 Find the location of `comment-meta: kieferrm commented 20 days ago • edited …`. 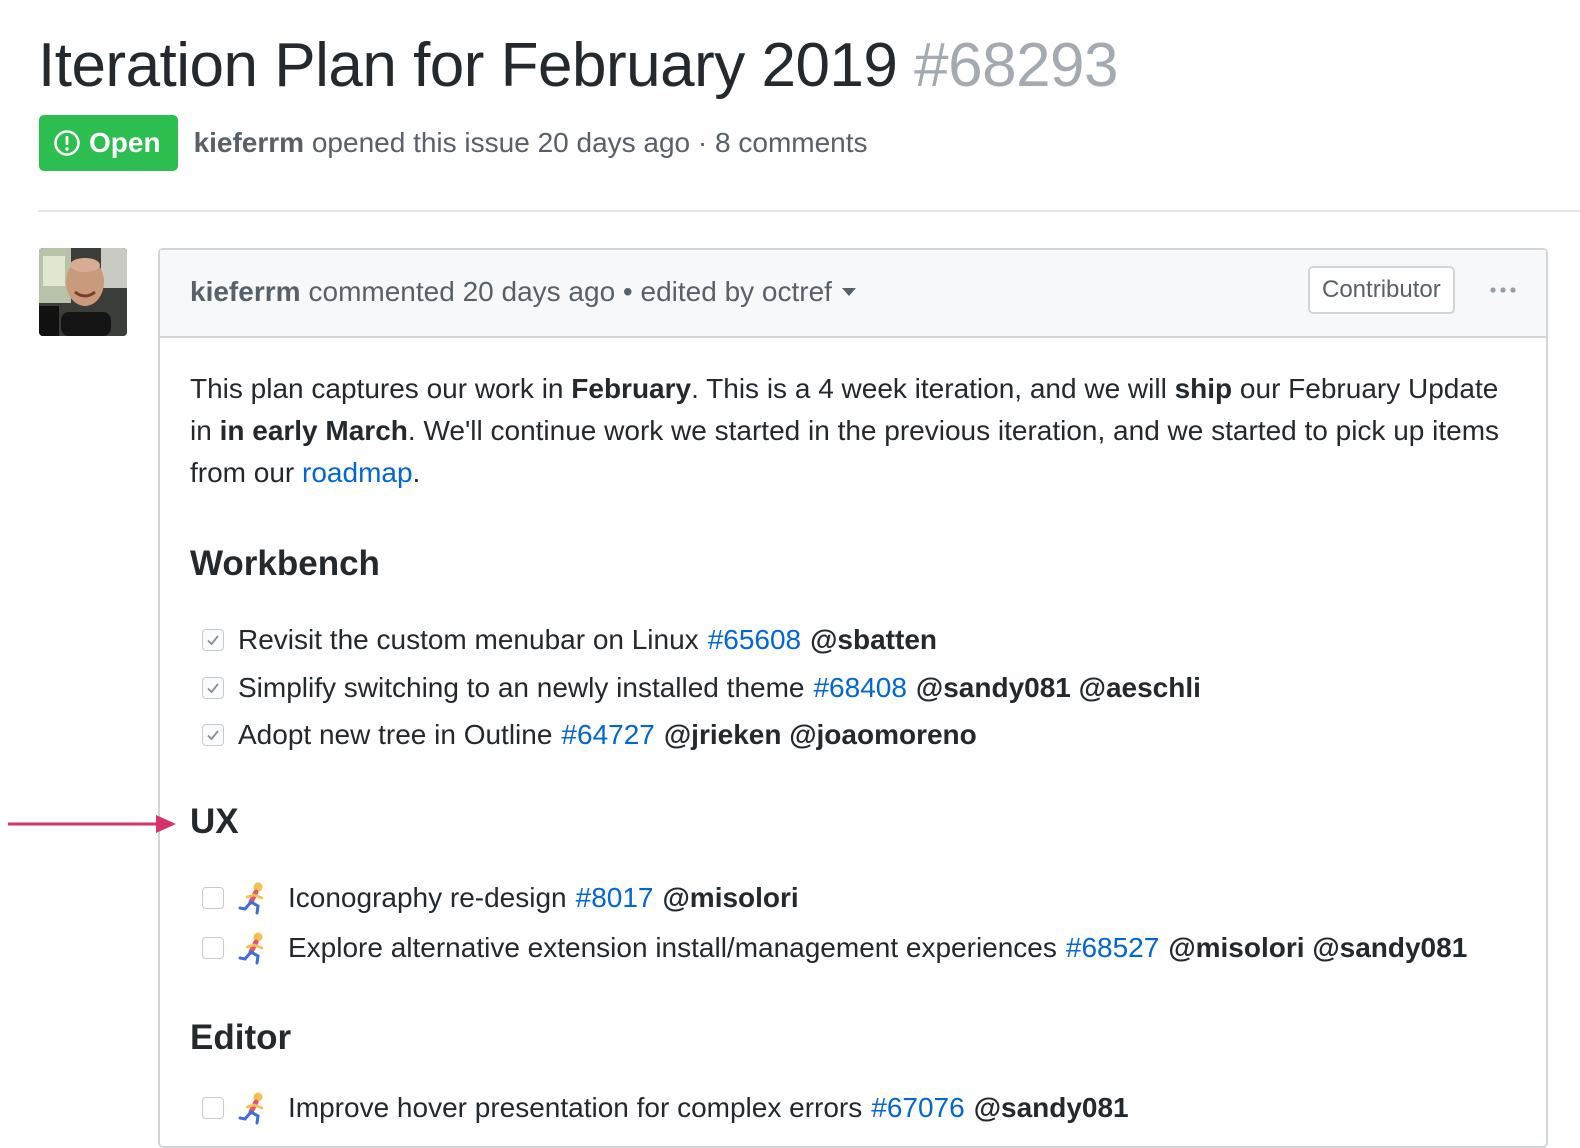

comment-meta: kieferrm commented 20 days ago • edited … is located at coordinates (523, 292).